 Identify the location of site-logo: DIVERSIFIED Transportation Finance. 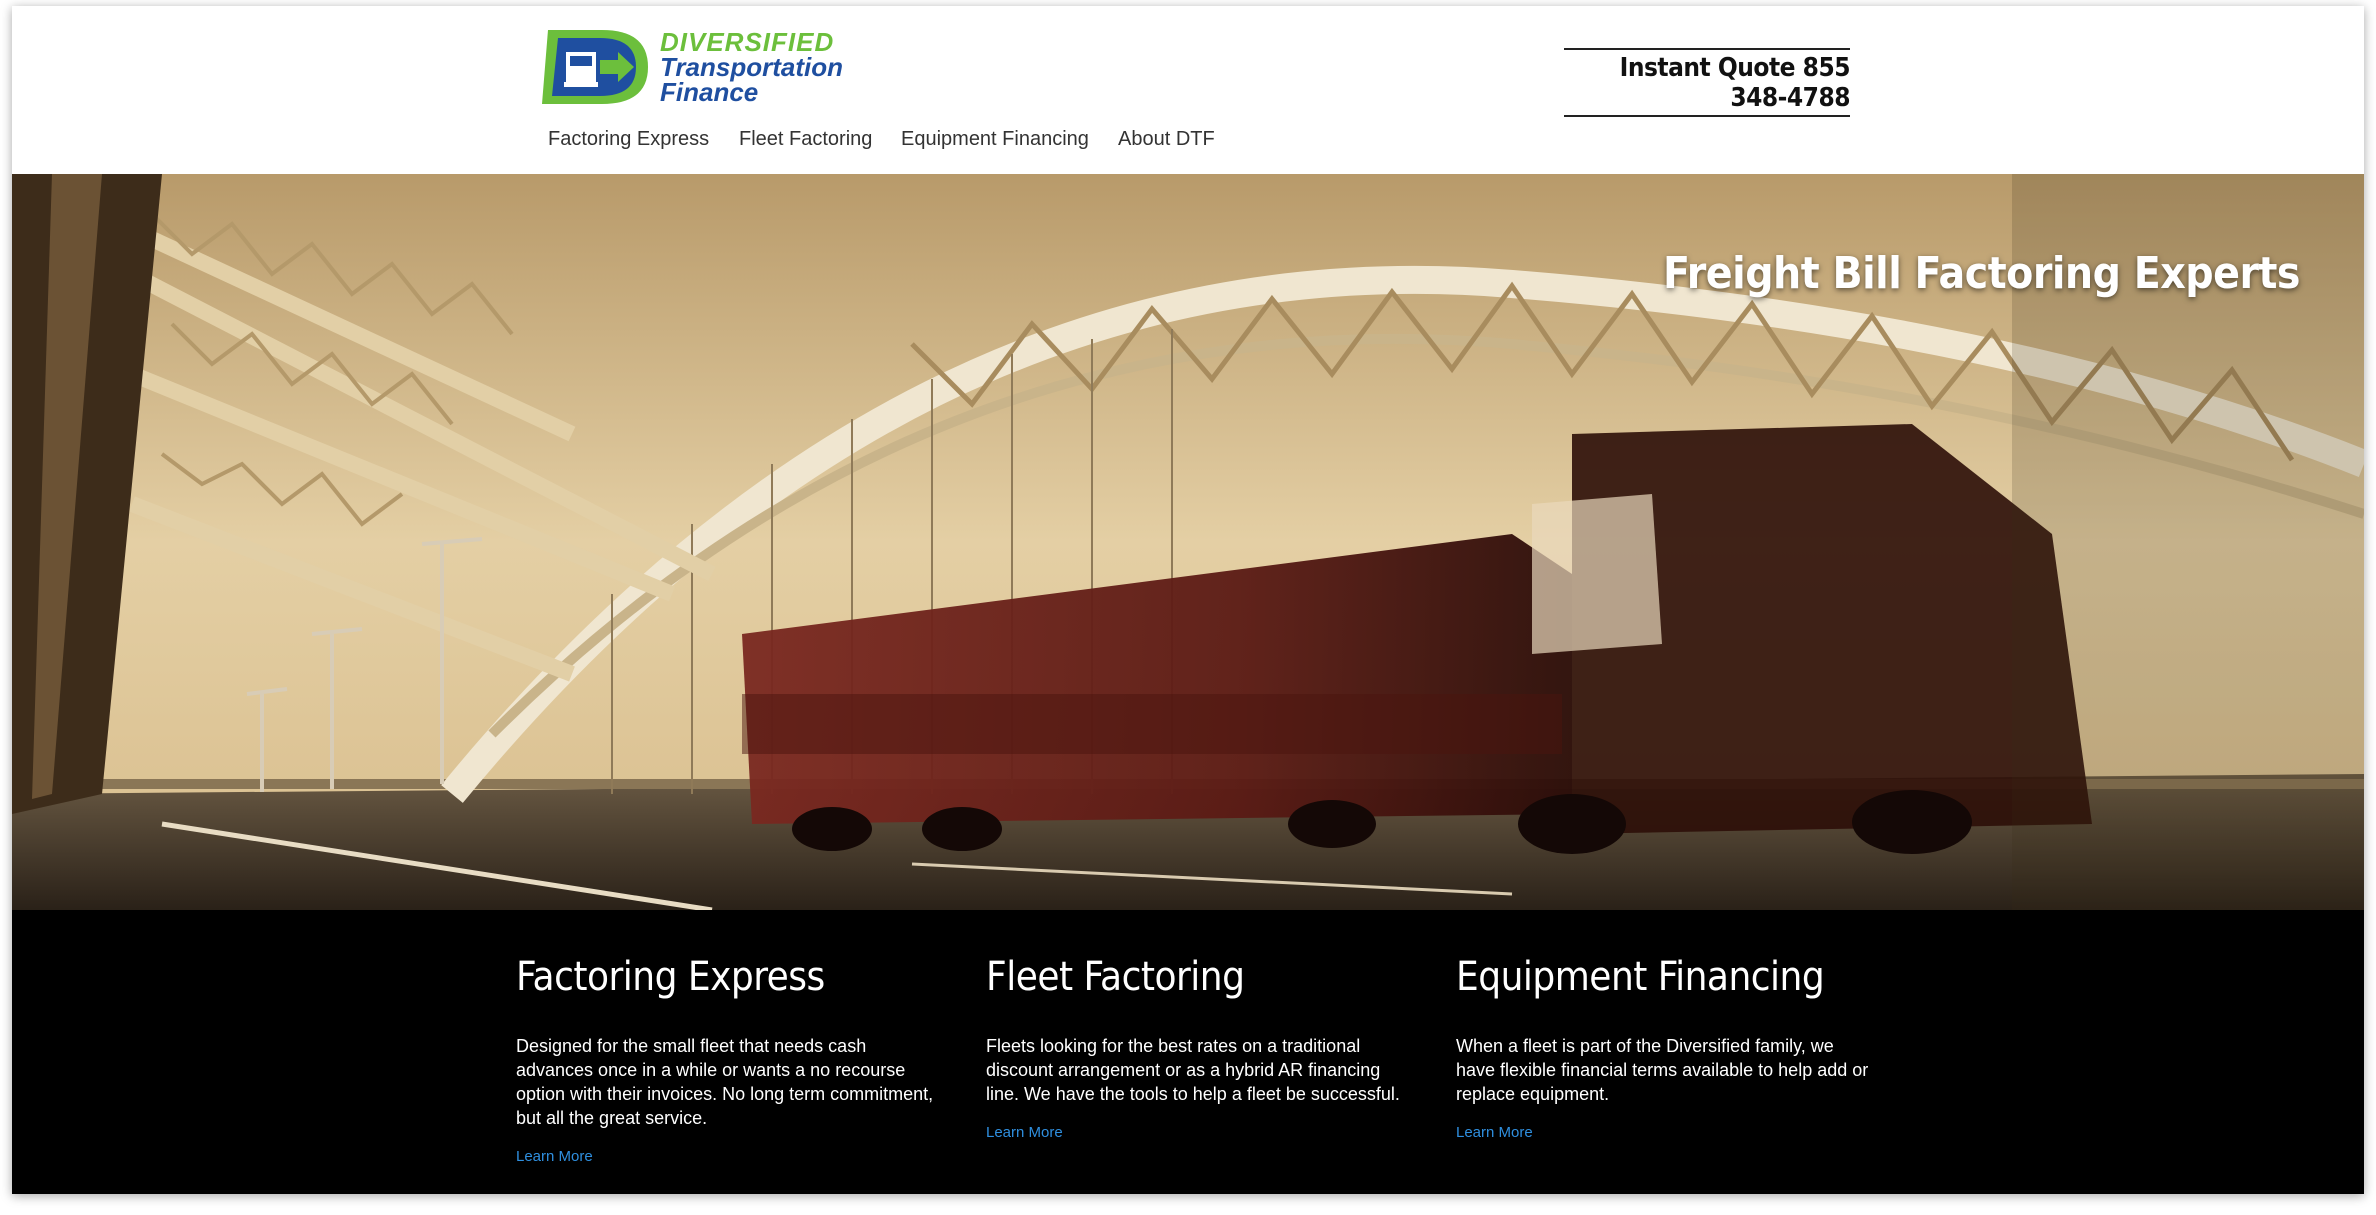
(691, 67).